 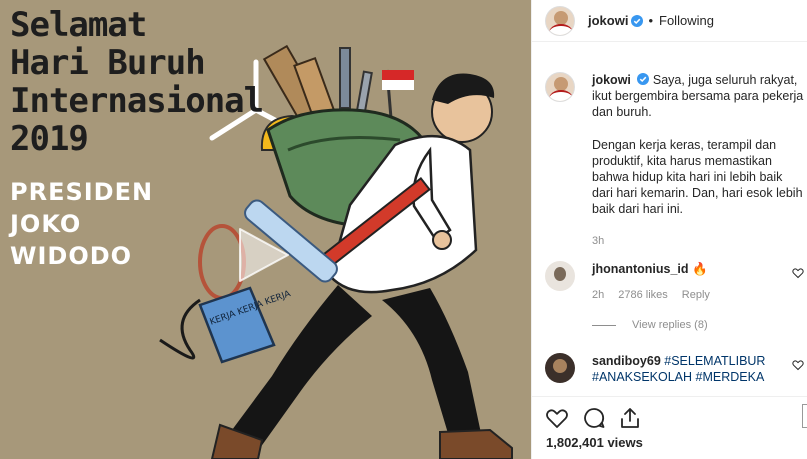 What do you see at coordinates (557, 418) in the screenshot?
I see `heart-icon` at bounding box center [557, 418].